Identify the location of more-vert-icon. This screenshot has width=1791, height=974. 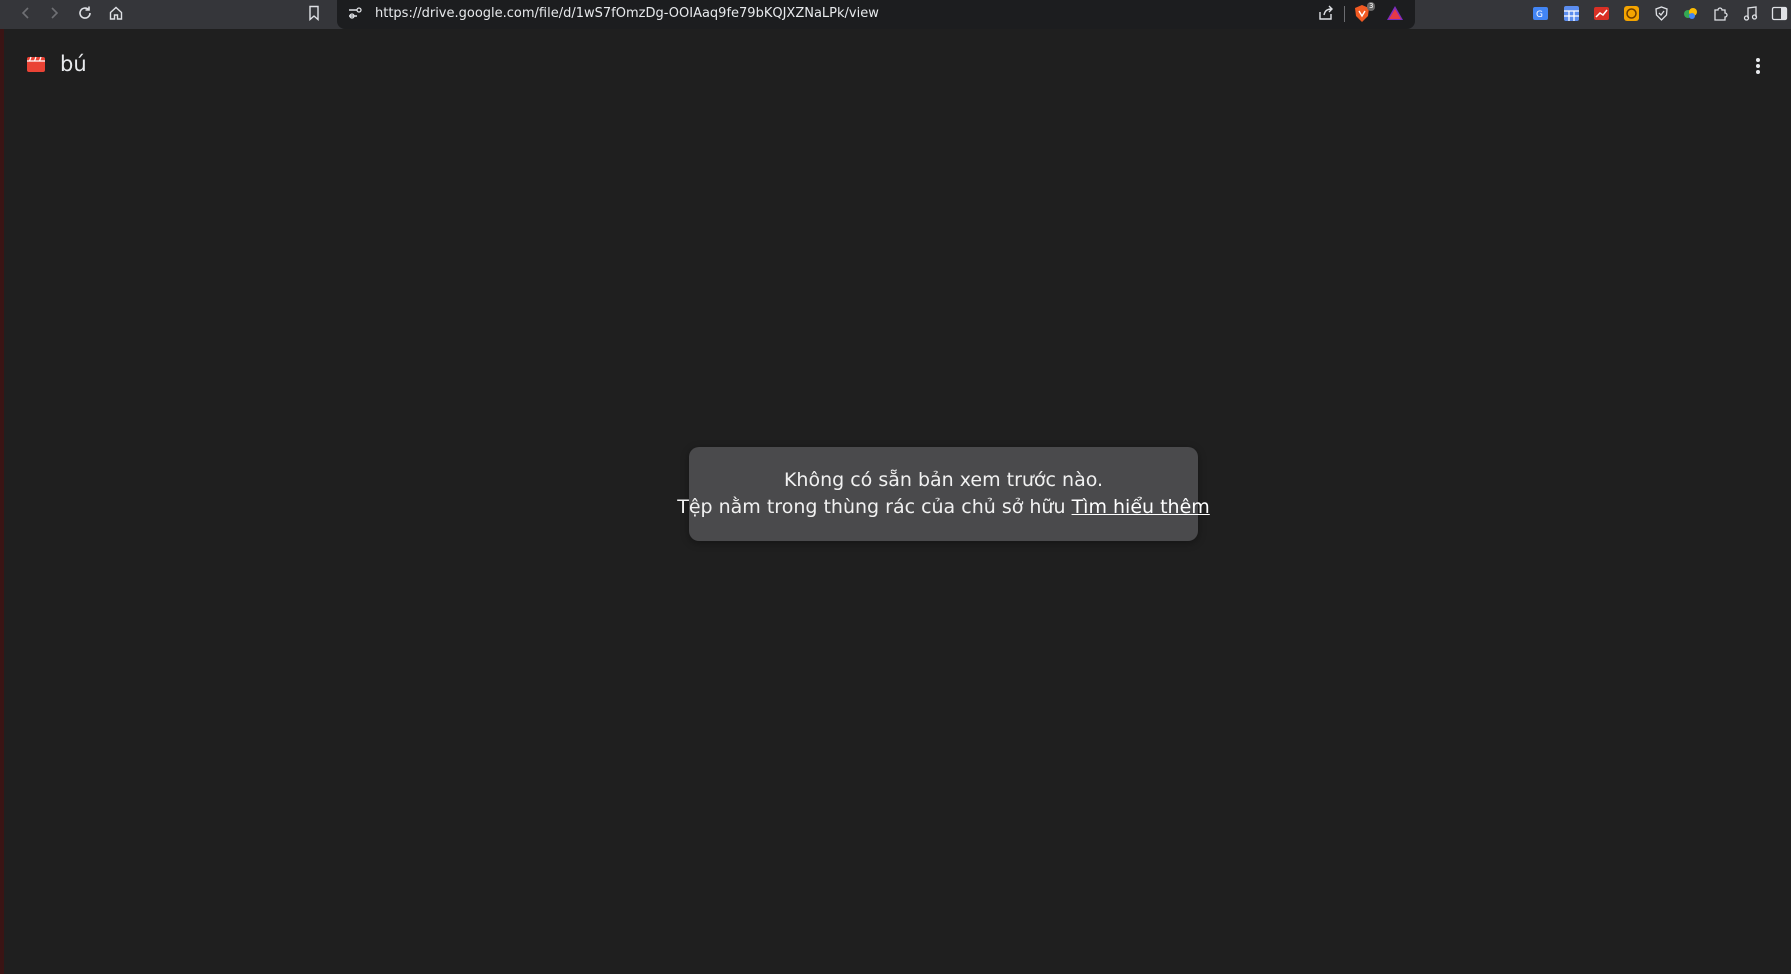
(1758, 66).